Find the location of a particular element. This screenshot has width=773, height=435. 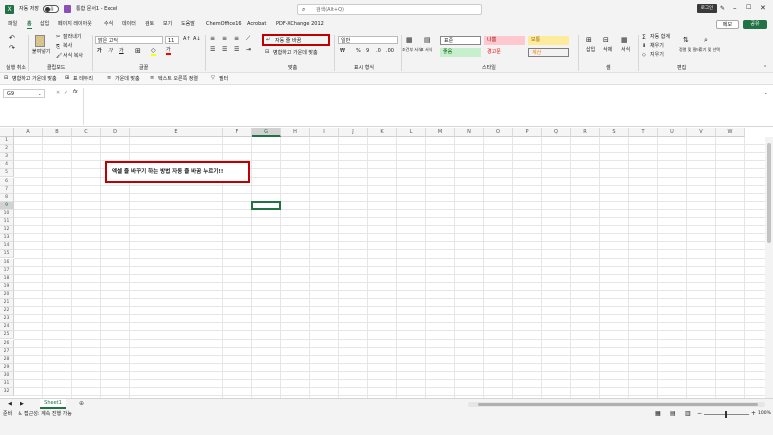

align-right-icon: ☰ is located at coordinates (236, 49).